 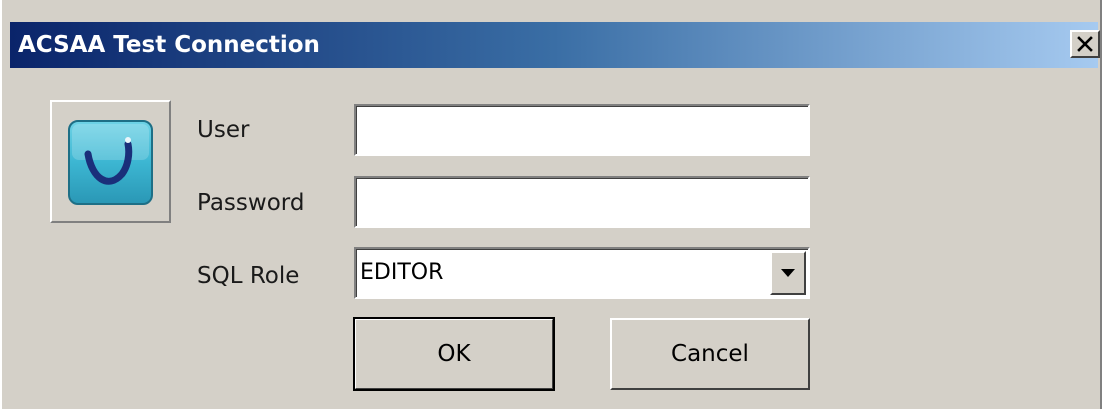 I want to click on password-input, so click(x=582, y=202).